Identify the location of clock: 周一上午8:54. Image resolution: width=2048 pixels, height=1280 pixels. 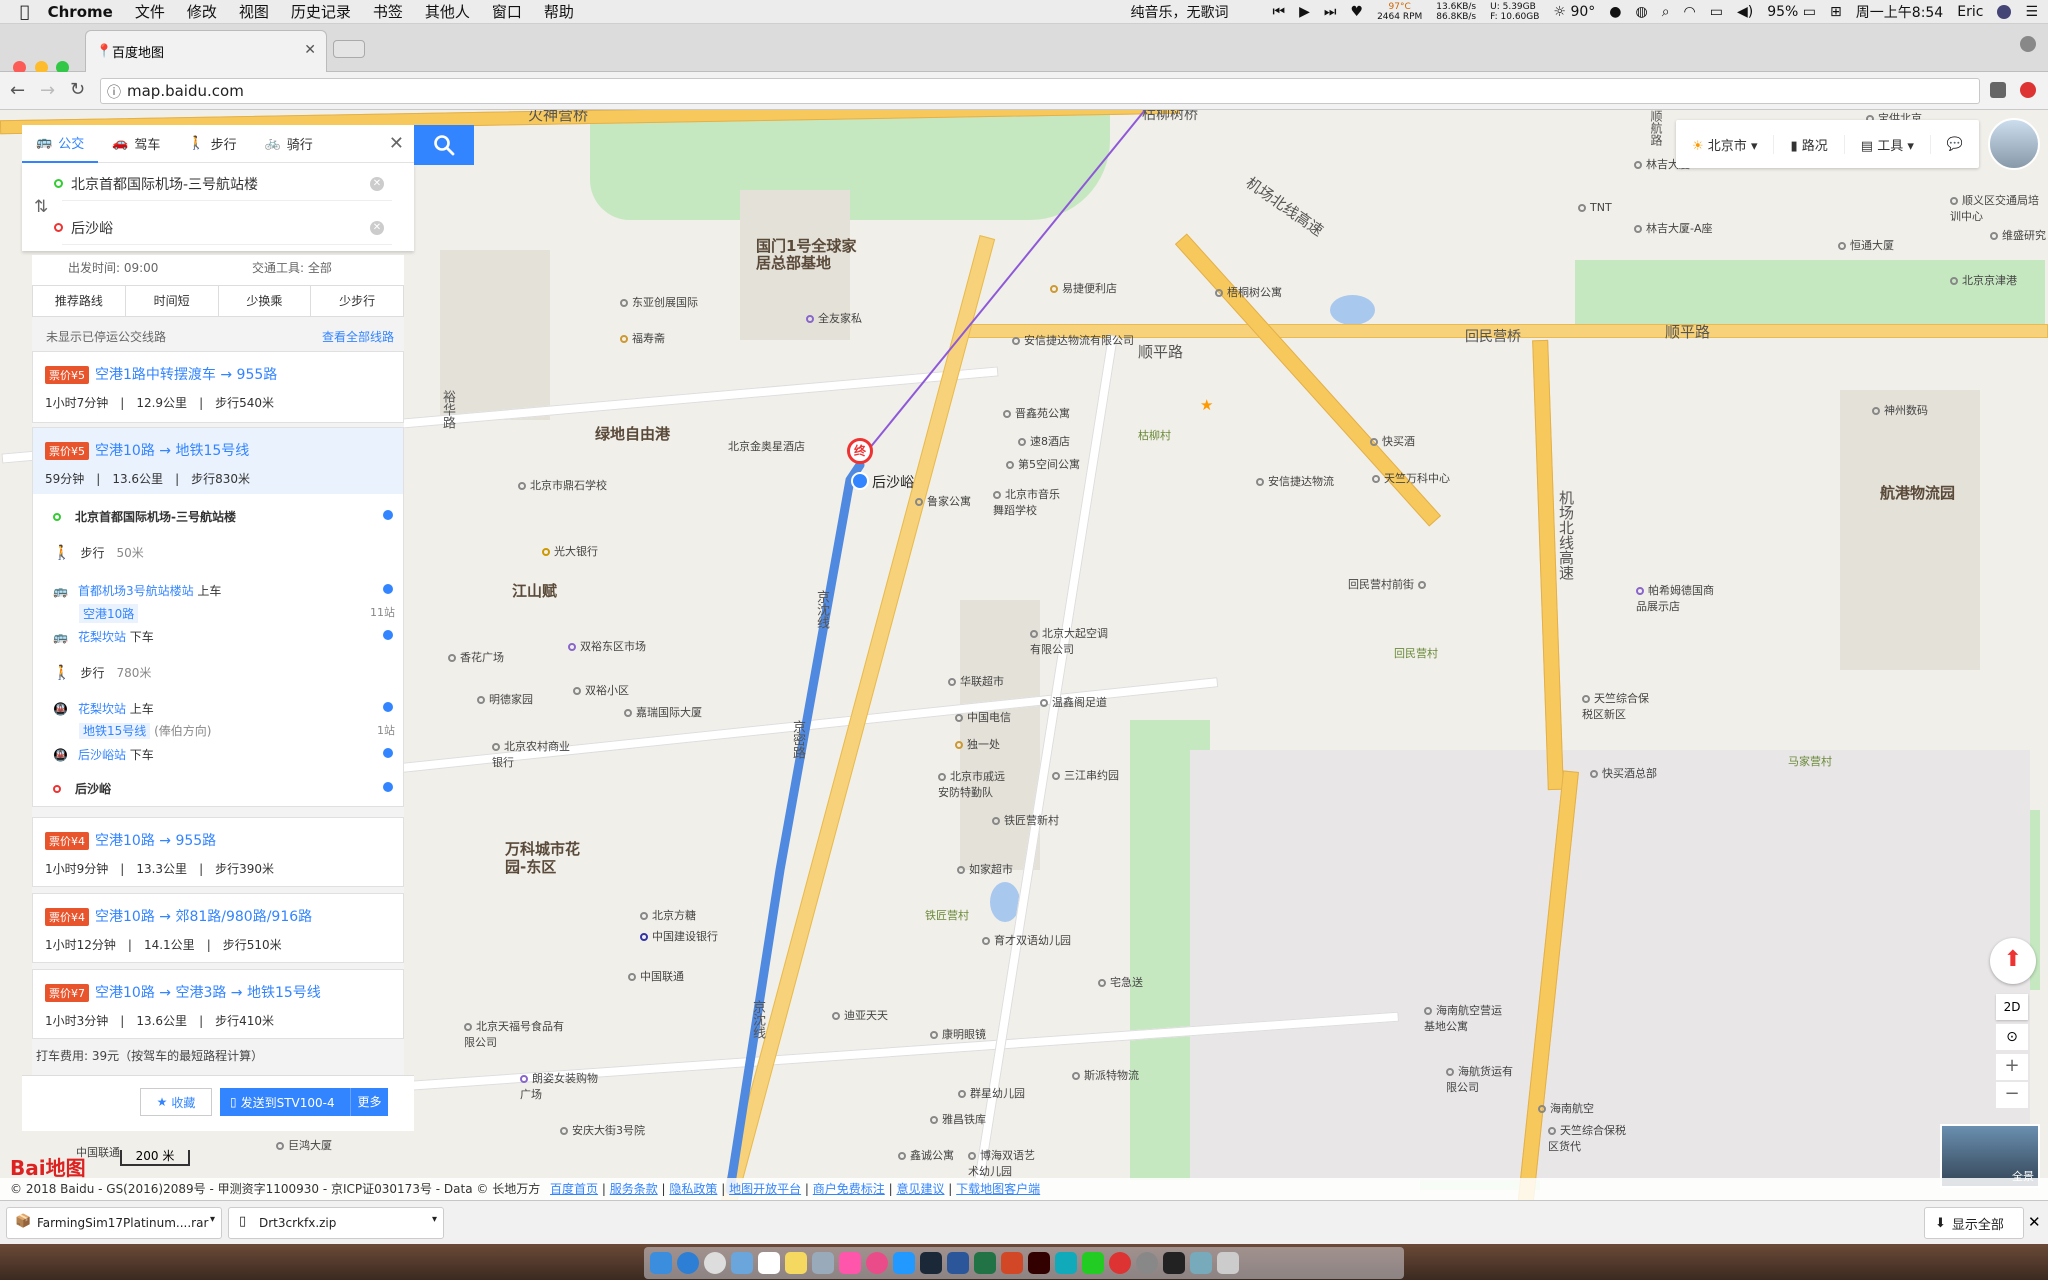
(1899, 12).